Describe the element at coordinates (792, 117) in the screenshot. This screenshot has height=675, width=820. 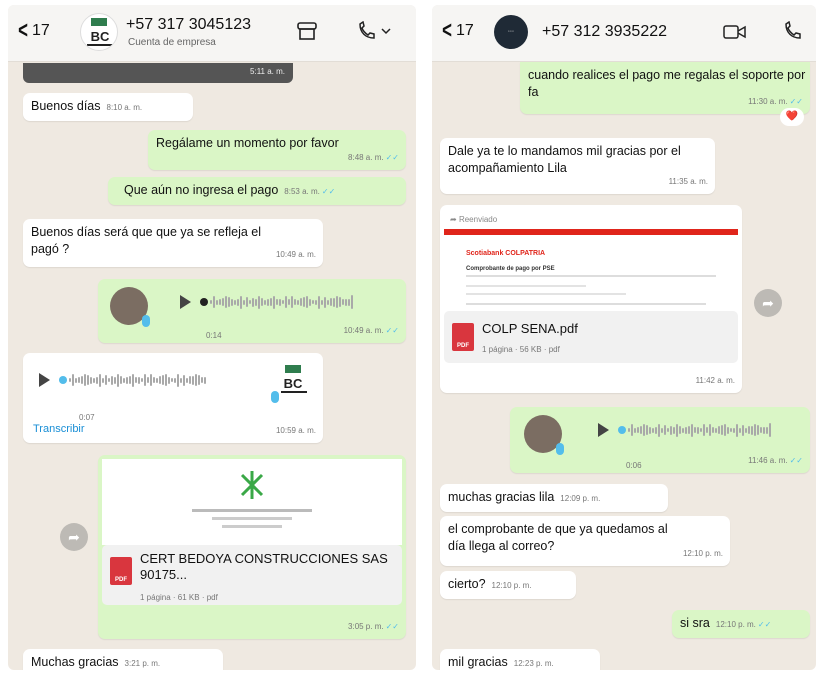
I see `heart-reaction: ❤️` at that location.